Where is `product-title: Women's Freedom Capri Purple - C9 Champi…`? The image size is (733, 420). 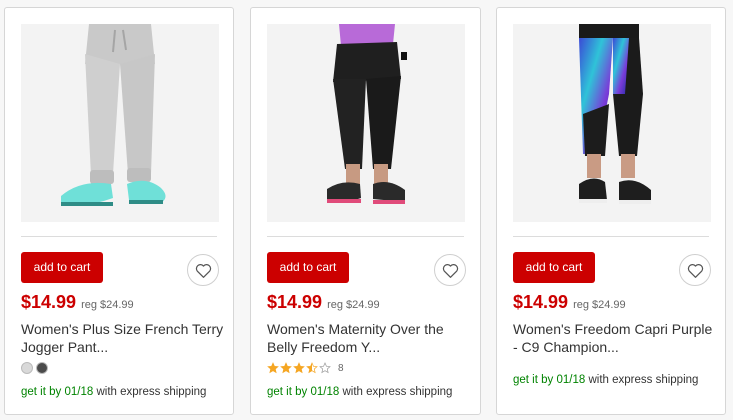
product-title: Women's Freedom Capri Purple - C9 Champi… is located at coordinates (615, 338).